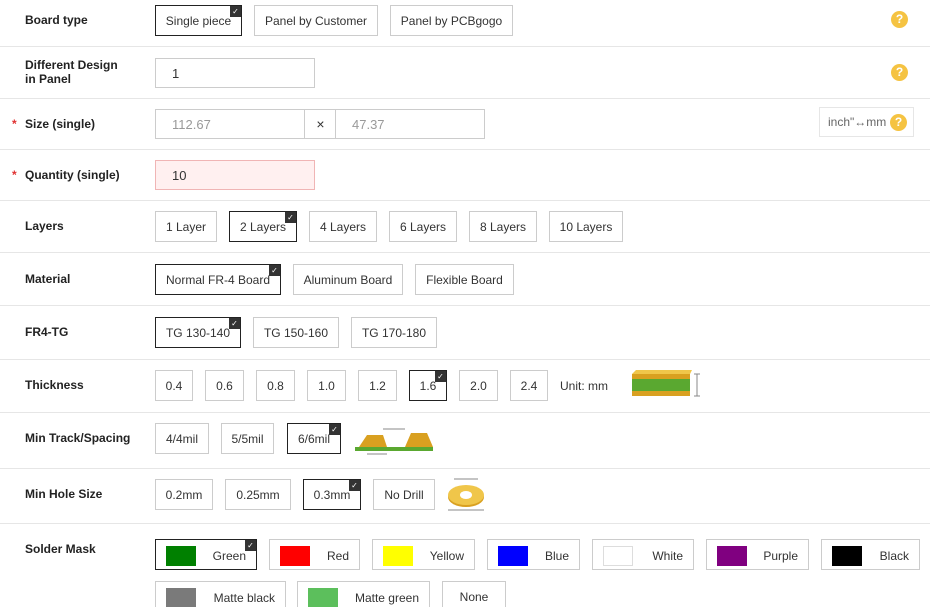 The width and height of the screenshot is (934, 607). What do you see at coordinates (348, 279) in the screenshot?
I see `material-option-aluminum: Aluminum Board` at bounding box center [348, 279].